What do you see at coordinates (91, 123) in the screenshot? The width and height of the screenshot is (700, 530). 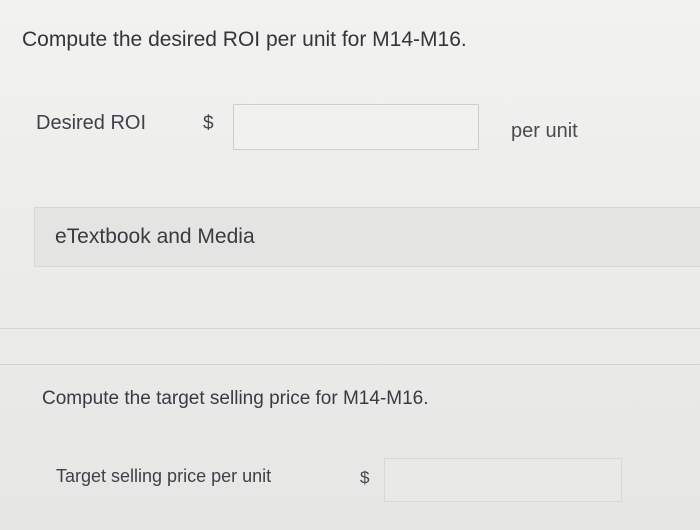 I see `desired-roi-label: Desired ROI` at bounding box center [91, 123].